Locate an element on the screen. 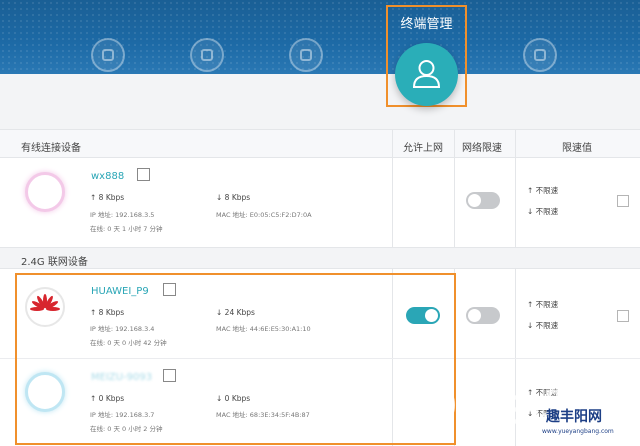 Image resolution: width=640 pixels, height=446 pixels. download-rate-value: 8 Kbps is located at coordinates (237, 197).